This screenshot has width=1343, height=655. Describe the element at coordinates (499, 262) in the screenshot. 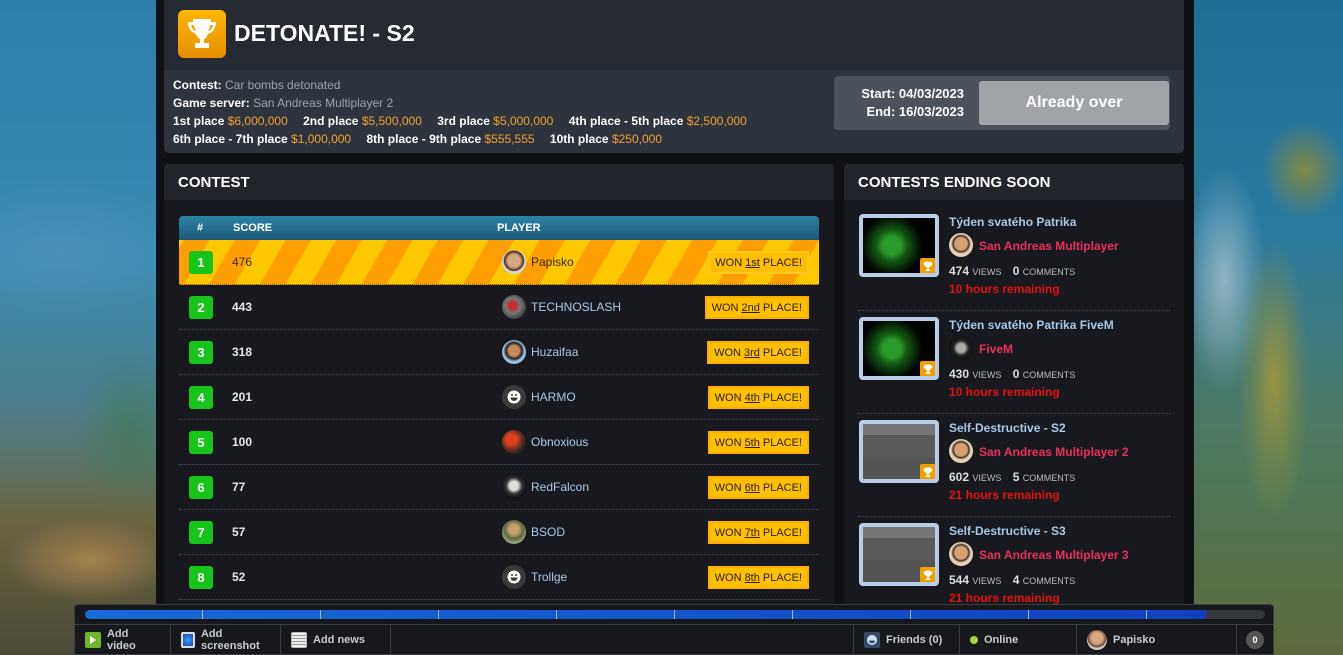

I see `table-row: 1 476 Papisko WON 1st PLACE!` at that location.